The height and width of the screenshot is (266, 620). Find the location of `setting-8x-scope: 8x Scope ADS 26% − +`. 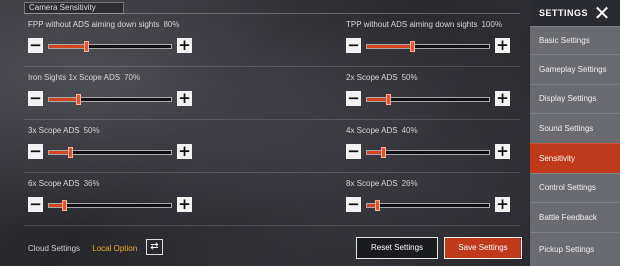

setting-8x-scope: 8x Scope ADS 26% − + is located at coordinates (426, 196).